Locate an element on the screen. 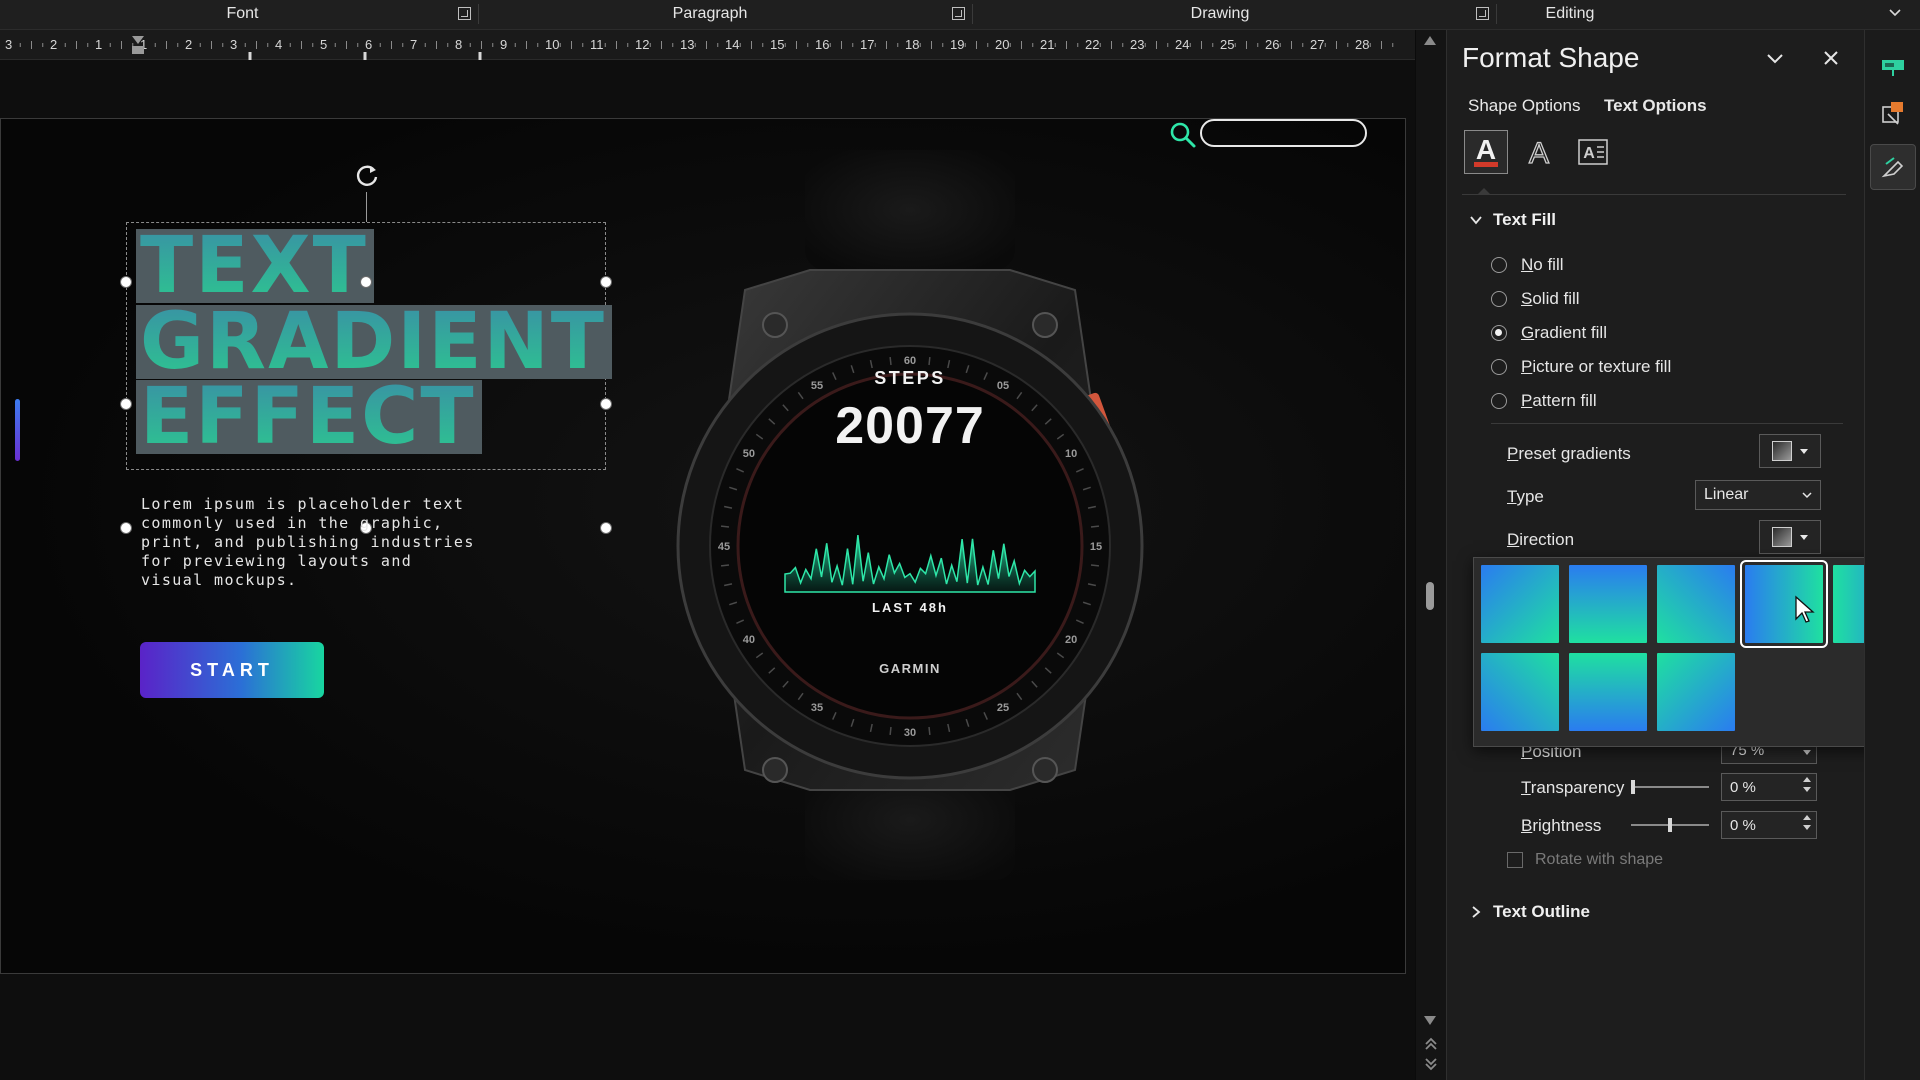 The width and height of the screenshot is (1920, 1080). radio-solid-fill: Solid fill is located at coordinates (1535, 299).